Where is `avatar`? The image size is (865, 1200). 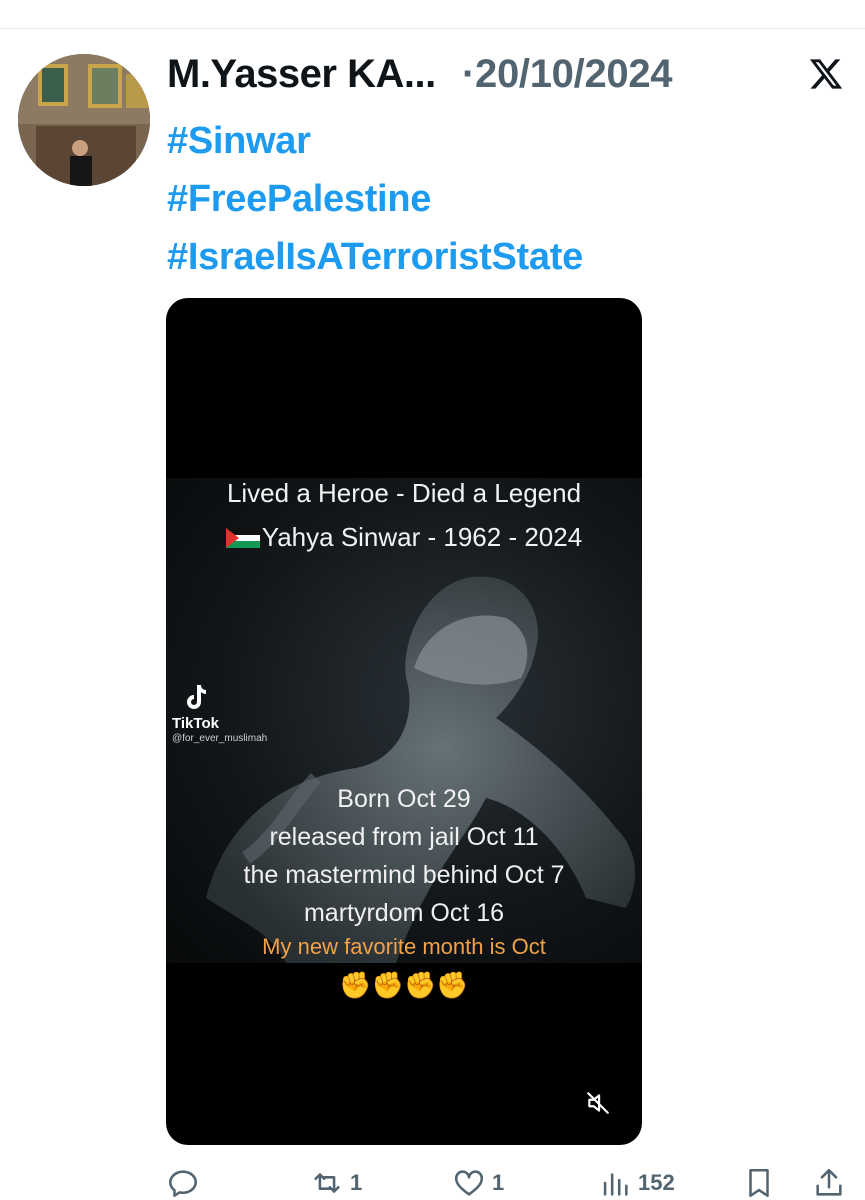
avatar is located at coordinates (84, 120).